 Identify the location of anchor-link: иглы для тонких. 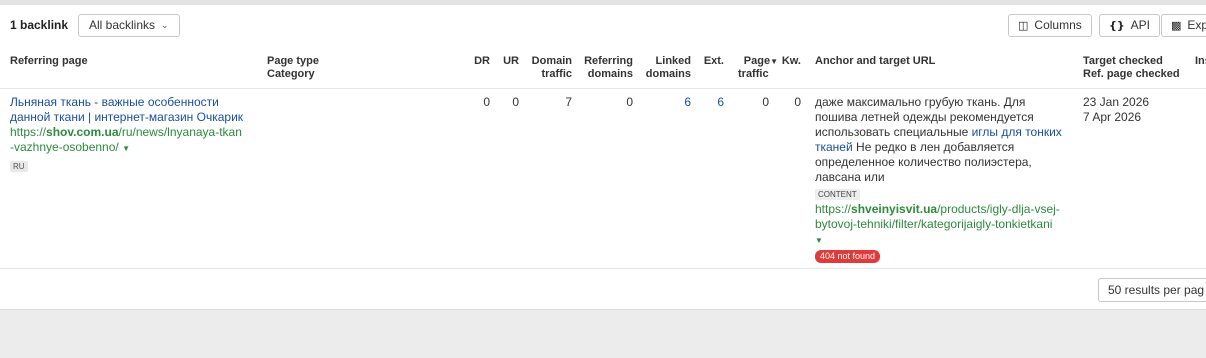
(1017, 132).